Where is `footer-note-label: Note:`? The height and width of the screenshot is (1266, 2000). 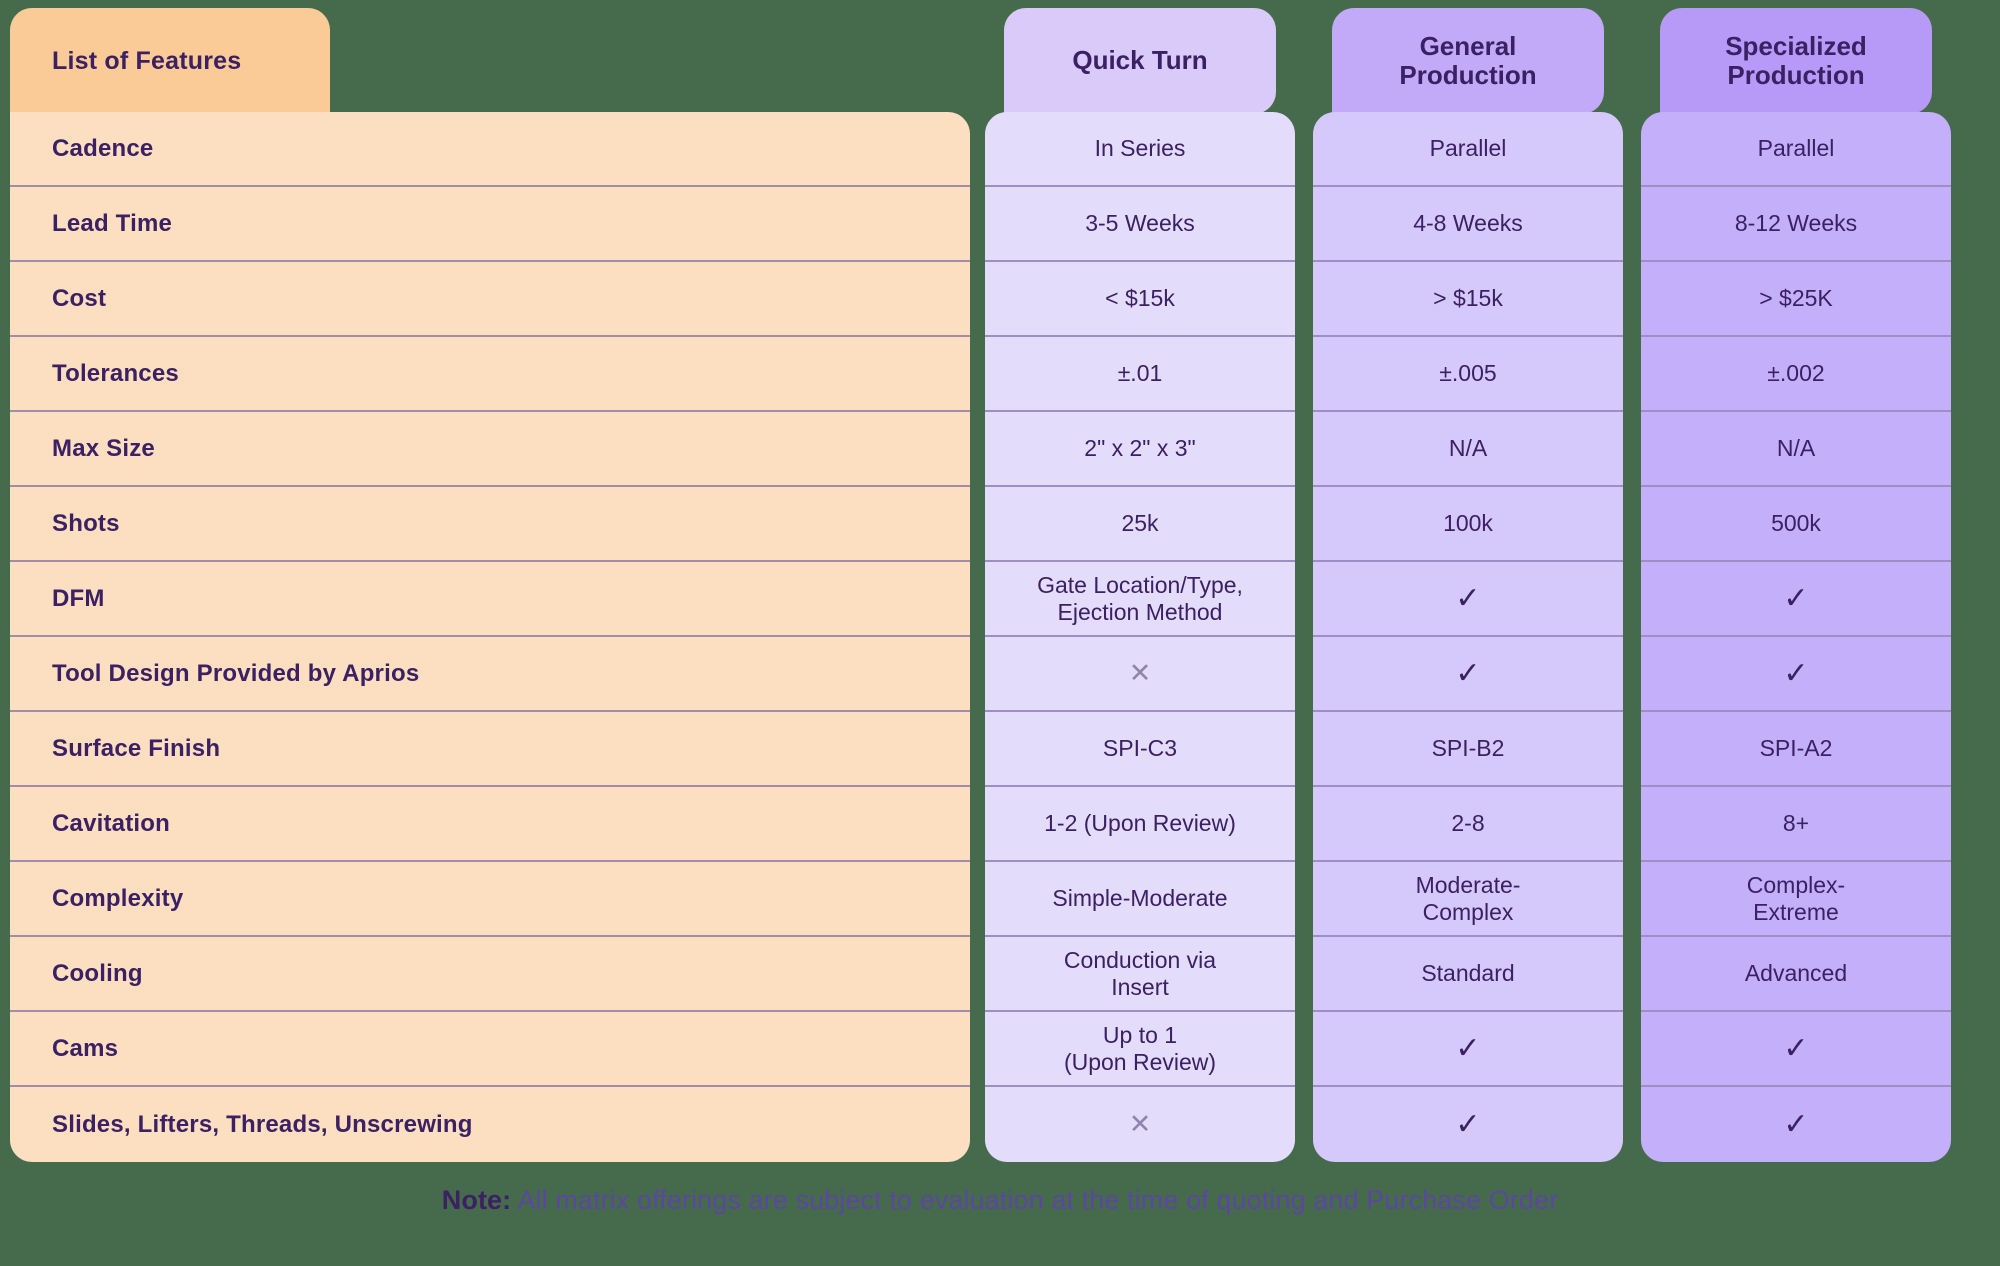
footer-note-label: Note: is located at coordinates (476, 1200).